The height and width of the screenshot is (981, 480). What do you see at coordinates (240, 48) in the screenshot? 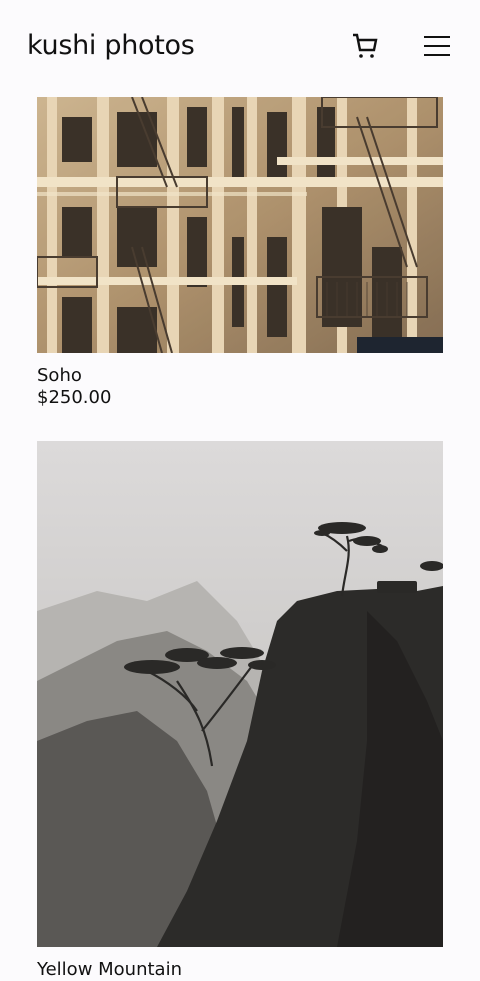
I see `site-header: kushi photos` at bounding box center [240, 48].